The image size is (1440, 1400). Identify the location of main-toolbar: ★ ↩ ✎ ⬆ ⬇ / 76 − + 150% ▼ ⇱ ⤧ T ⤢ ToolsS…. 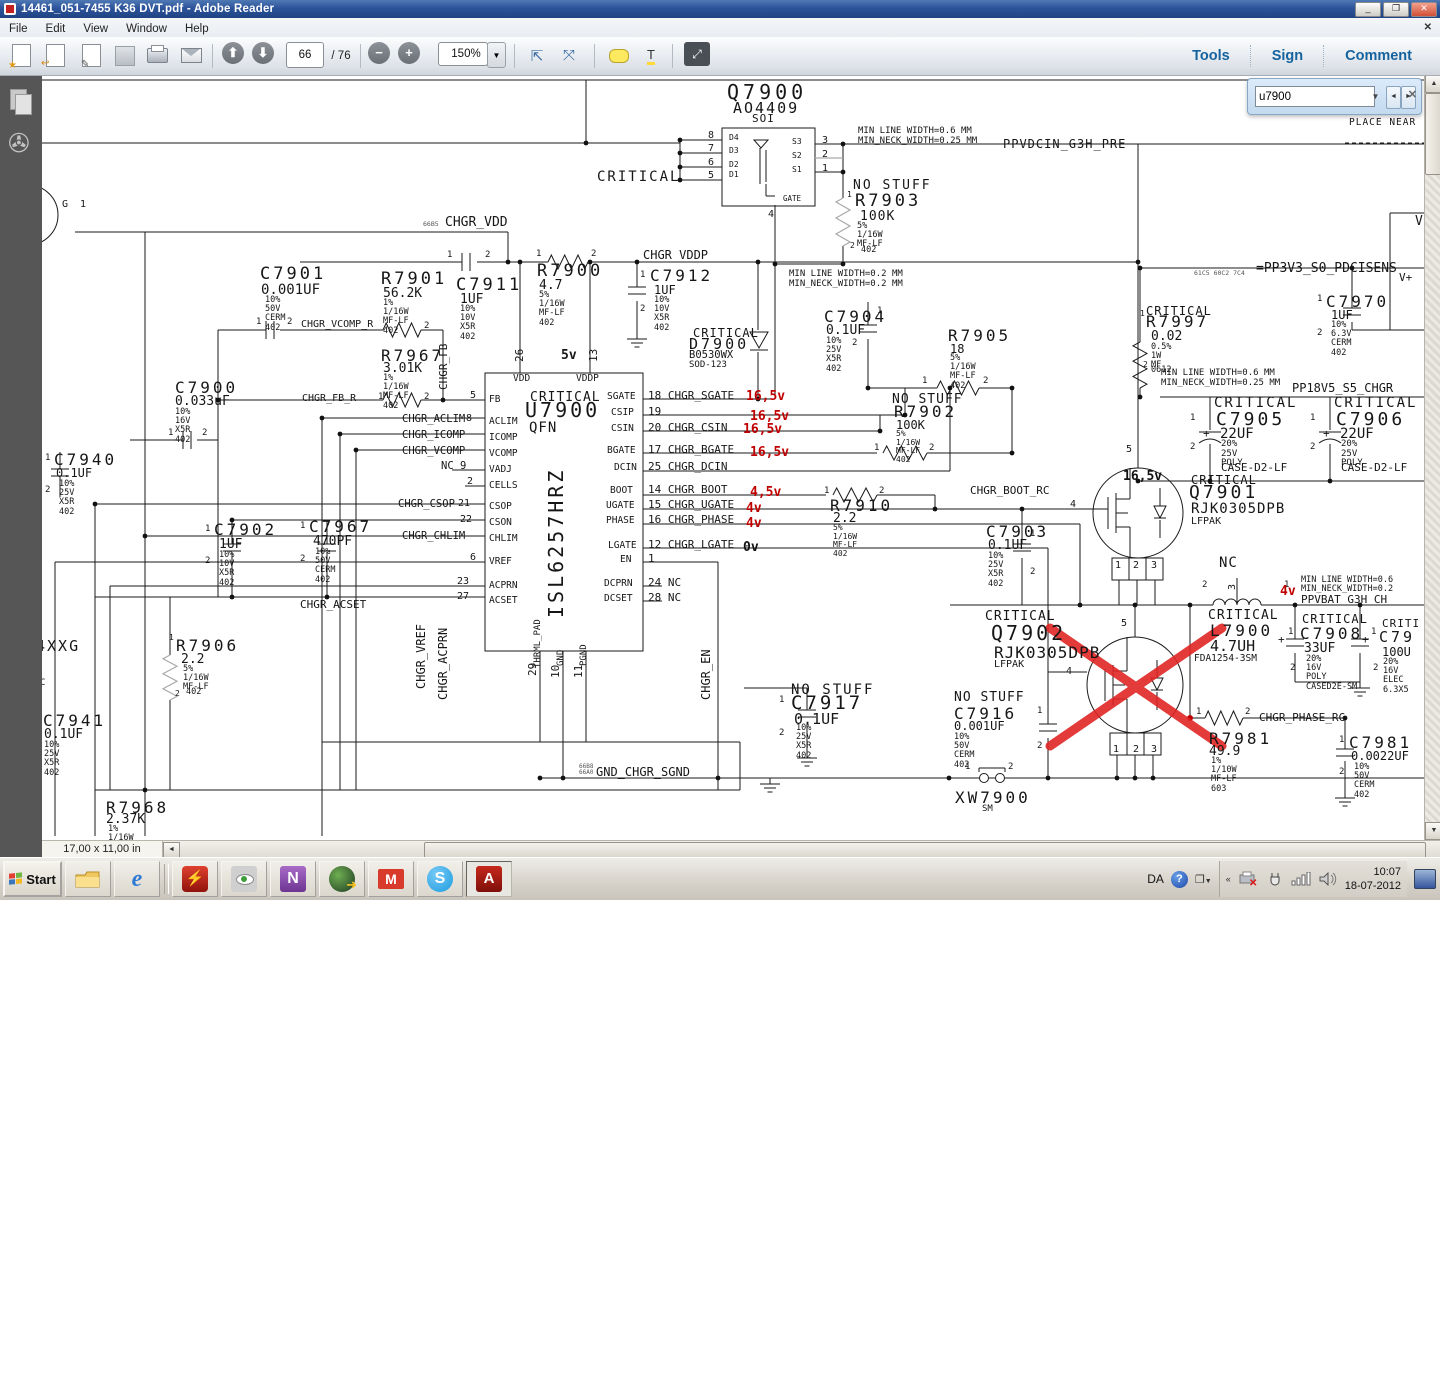
(720, 56).